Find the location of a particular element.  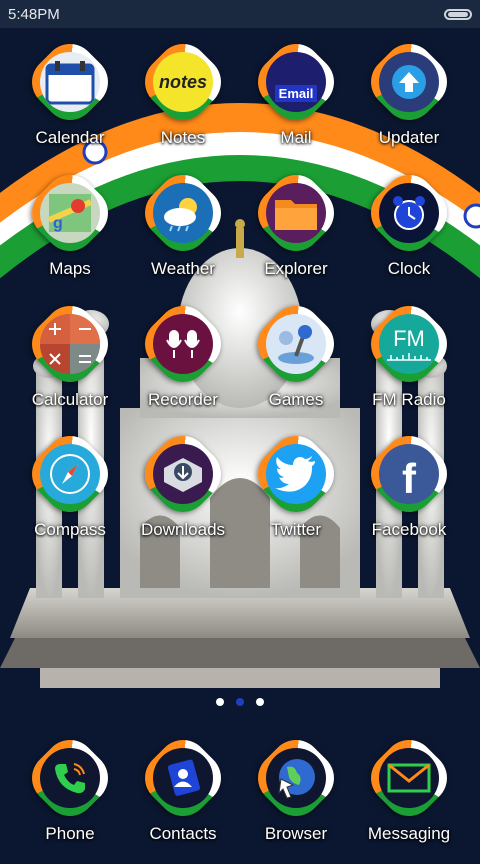

app-explorer: Explorer is located at coordinates (296, 231).